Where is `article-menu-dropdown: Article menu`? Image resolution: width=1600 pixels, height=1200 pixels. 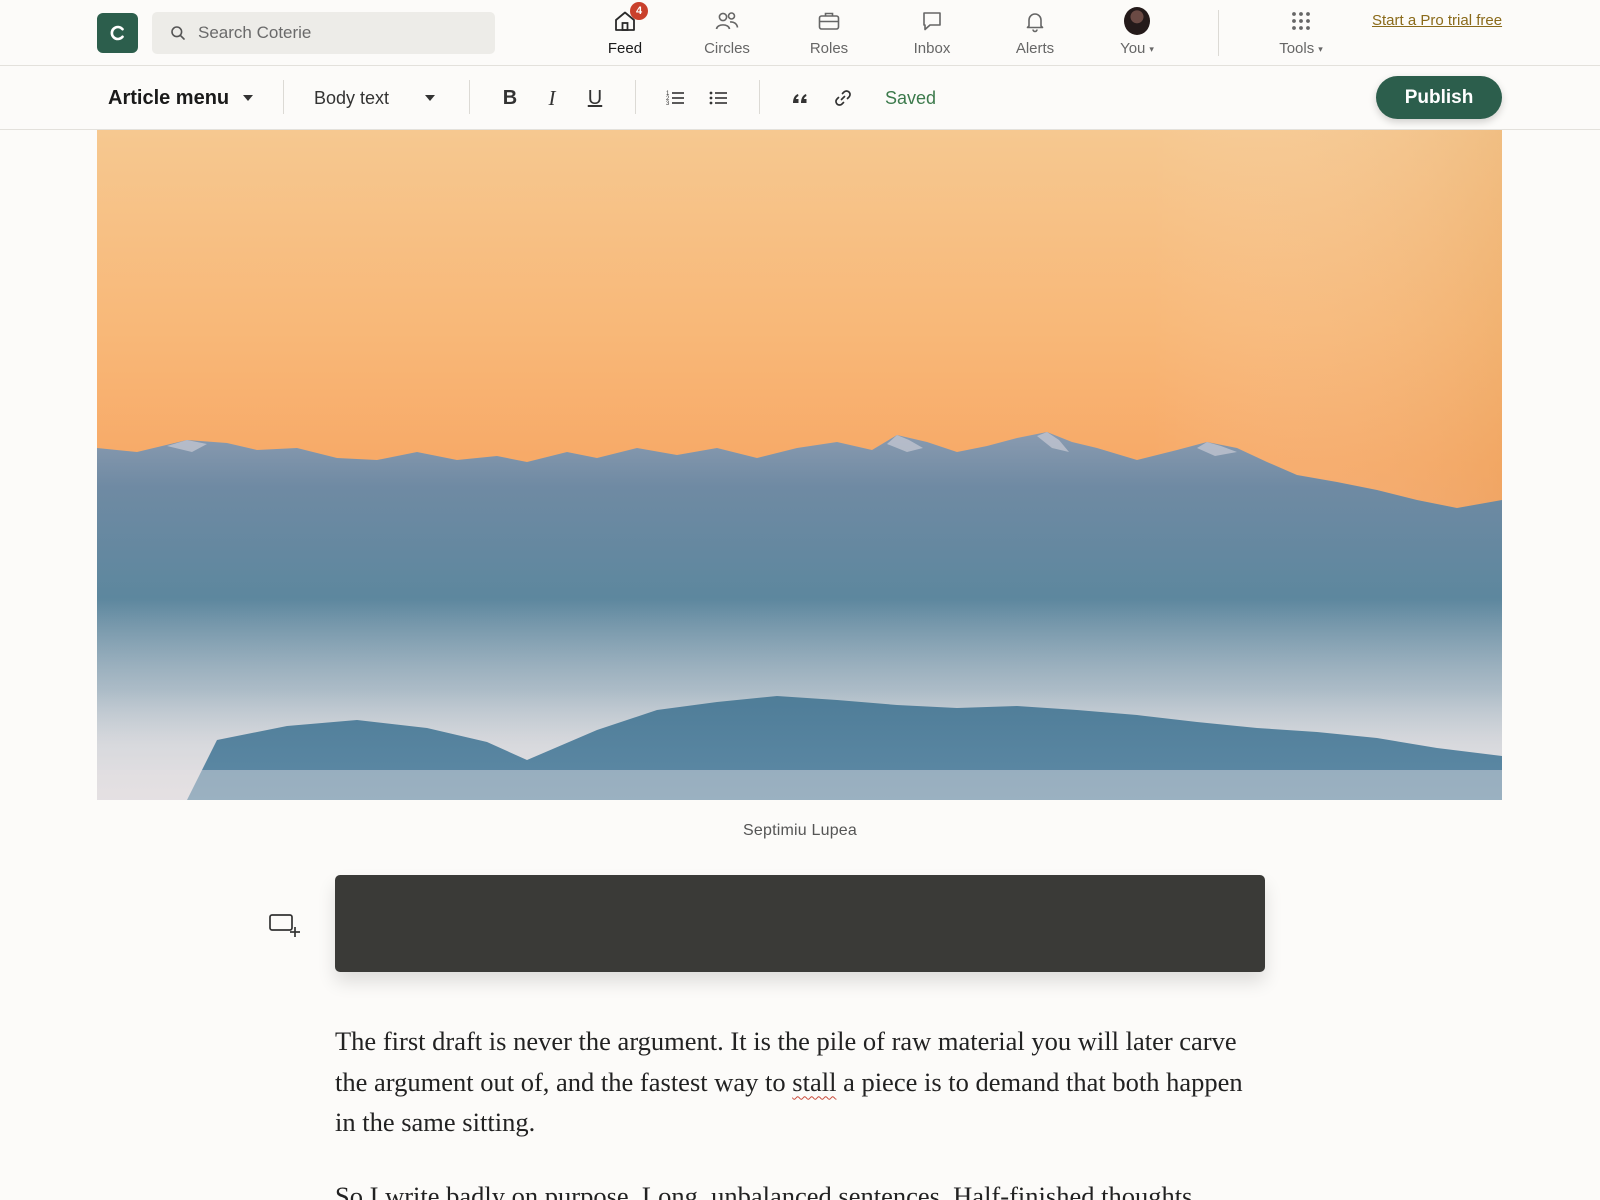 article-menu-dropdown: Article menu is located at coordinates (181, 98).